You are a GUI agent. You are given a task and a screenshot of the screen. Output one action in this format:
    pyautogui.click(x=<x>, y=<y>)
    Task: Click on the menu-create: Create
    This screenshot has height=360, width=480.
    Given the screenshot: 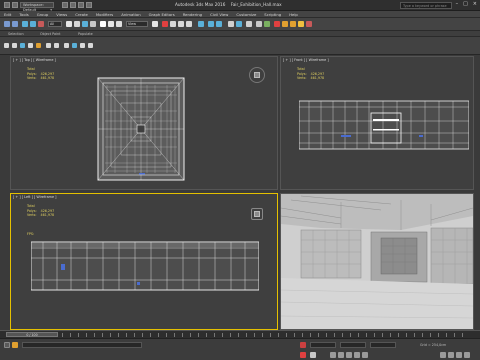 What is the action you would take?
    pyautogui.click(x=81, y=14)
    